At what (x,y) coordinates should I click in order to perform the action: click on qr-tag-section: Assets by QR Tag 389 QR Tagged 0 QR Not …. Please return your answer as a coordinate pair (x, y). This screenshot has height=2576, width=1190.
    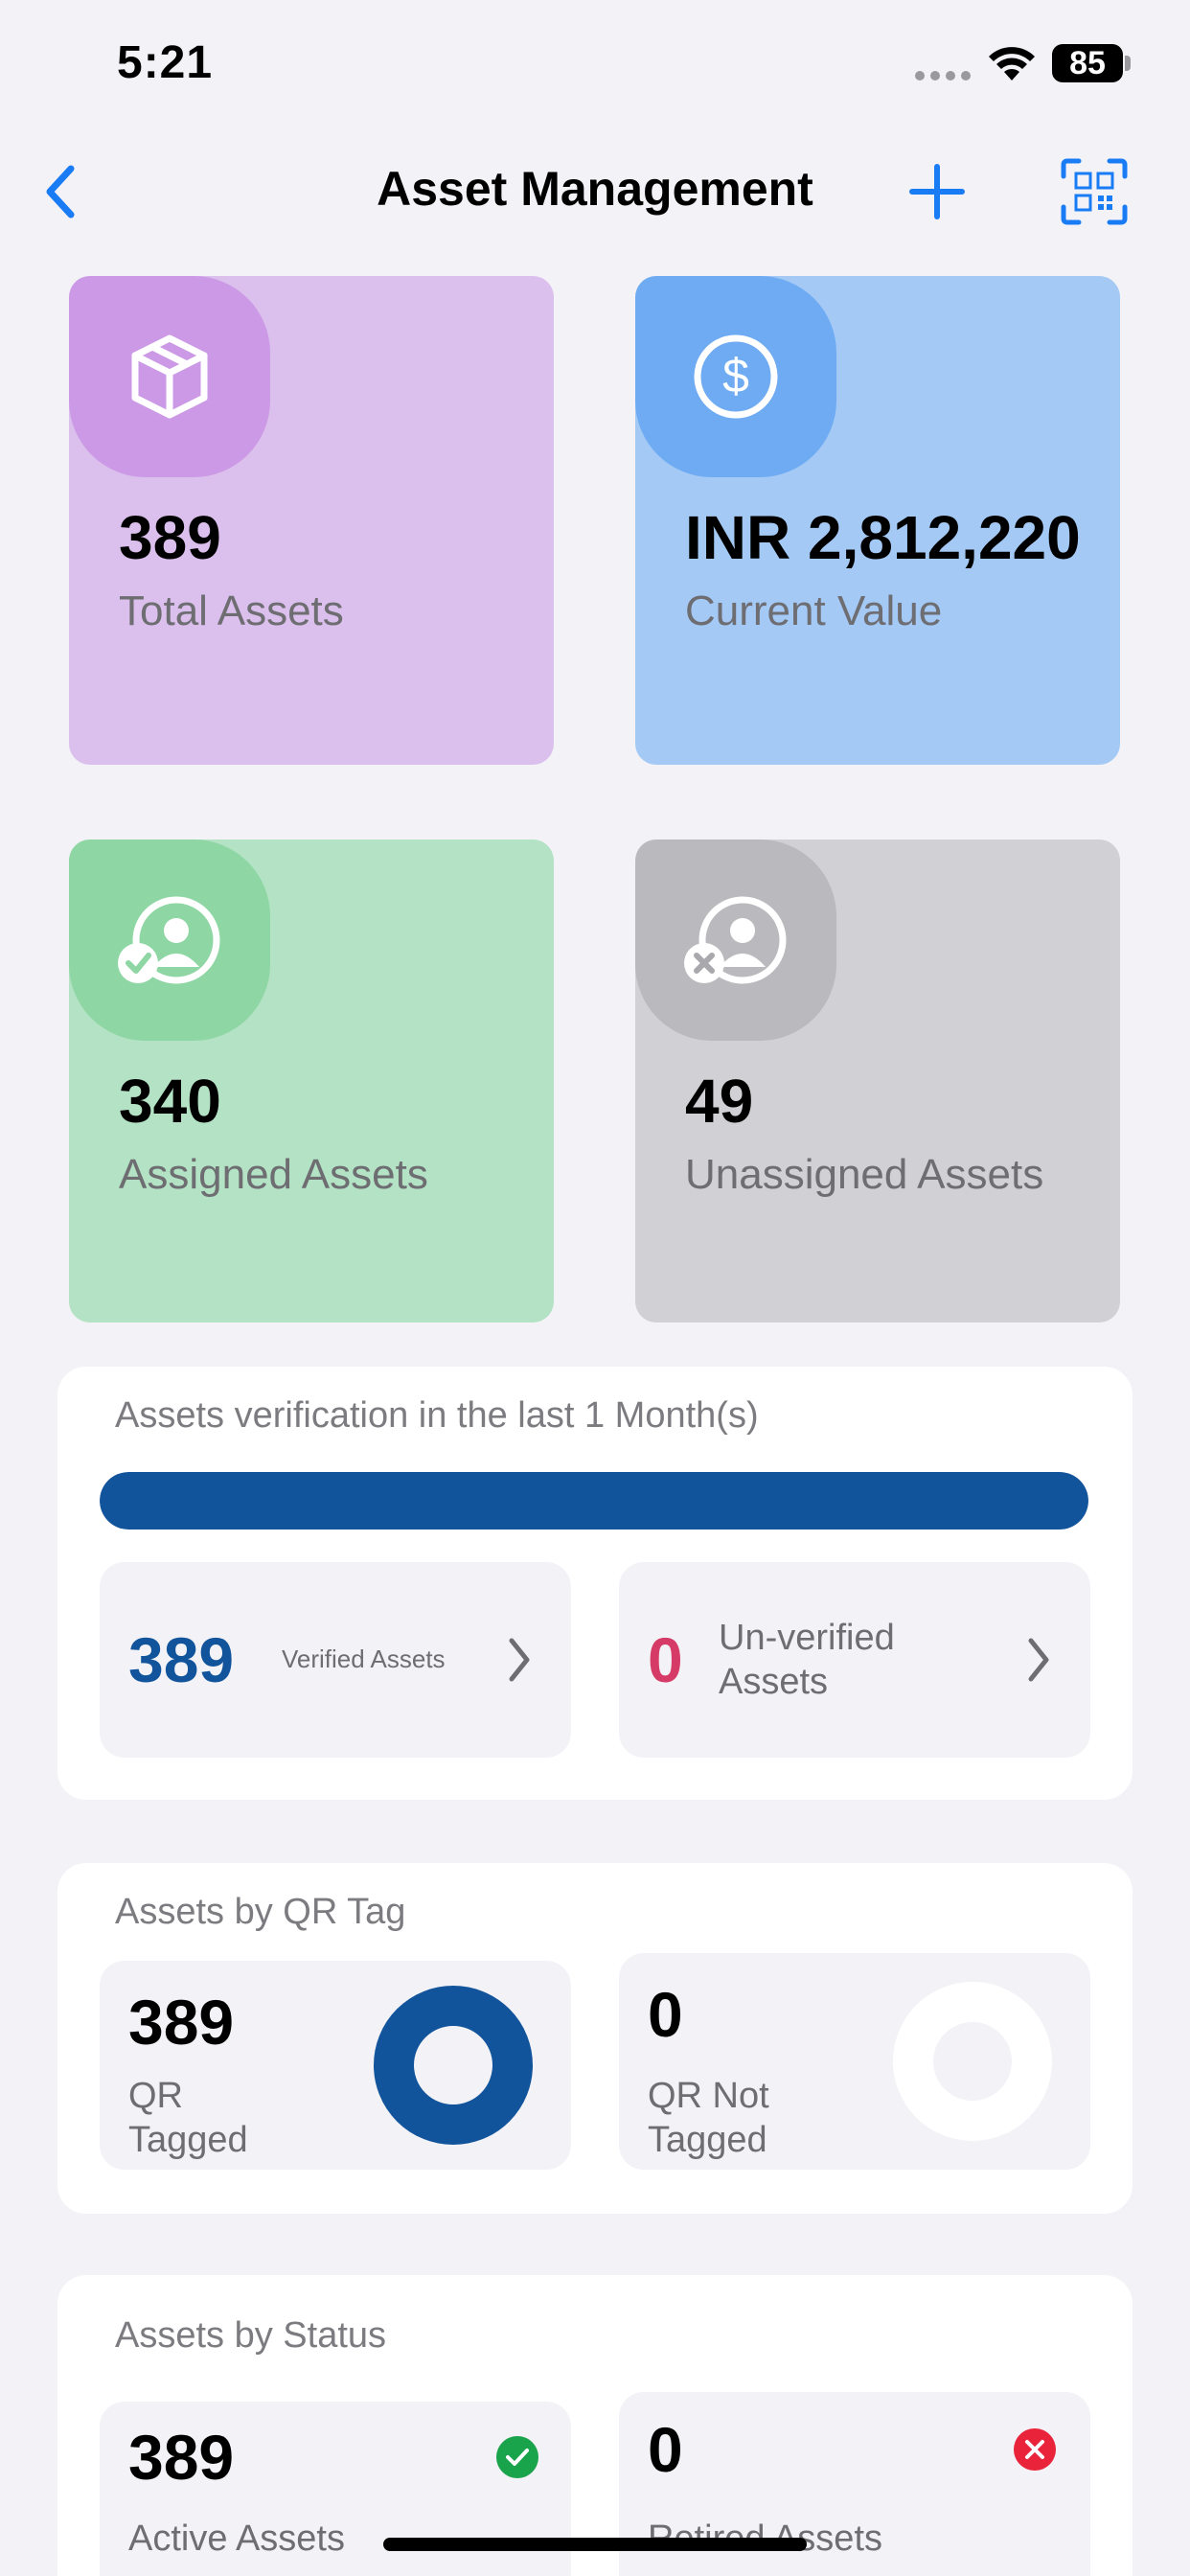
    Looking at the image, I should click on (595, 2038).